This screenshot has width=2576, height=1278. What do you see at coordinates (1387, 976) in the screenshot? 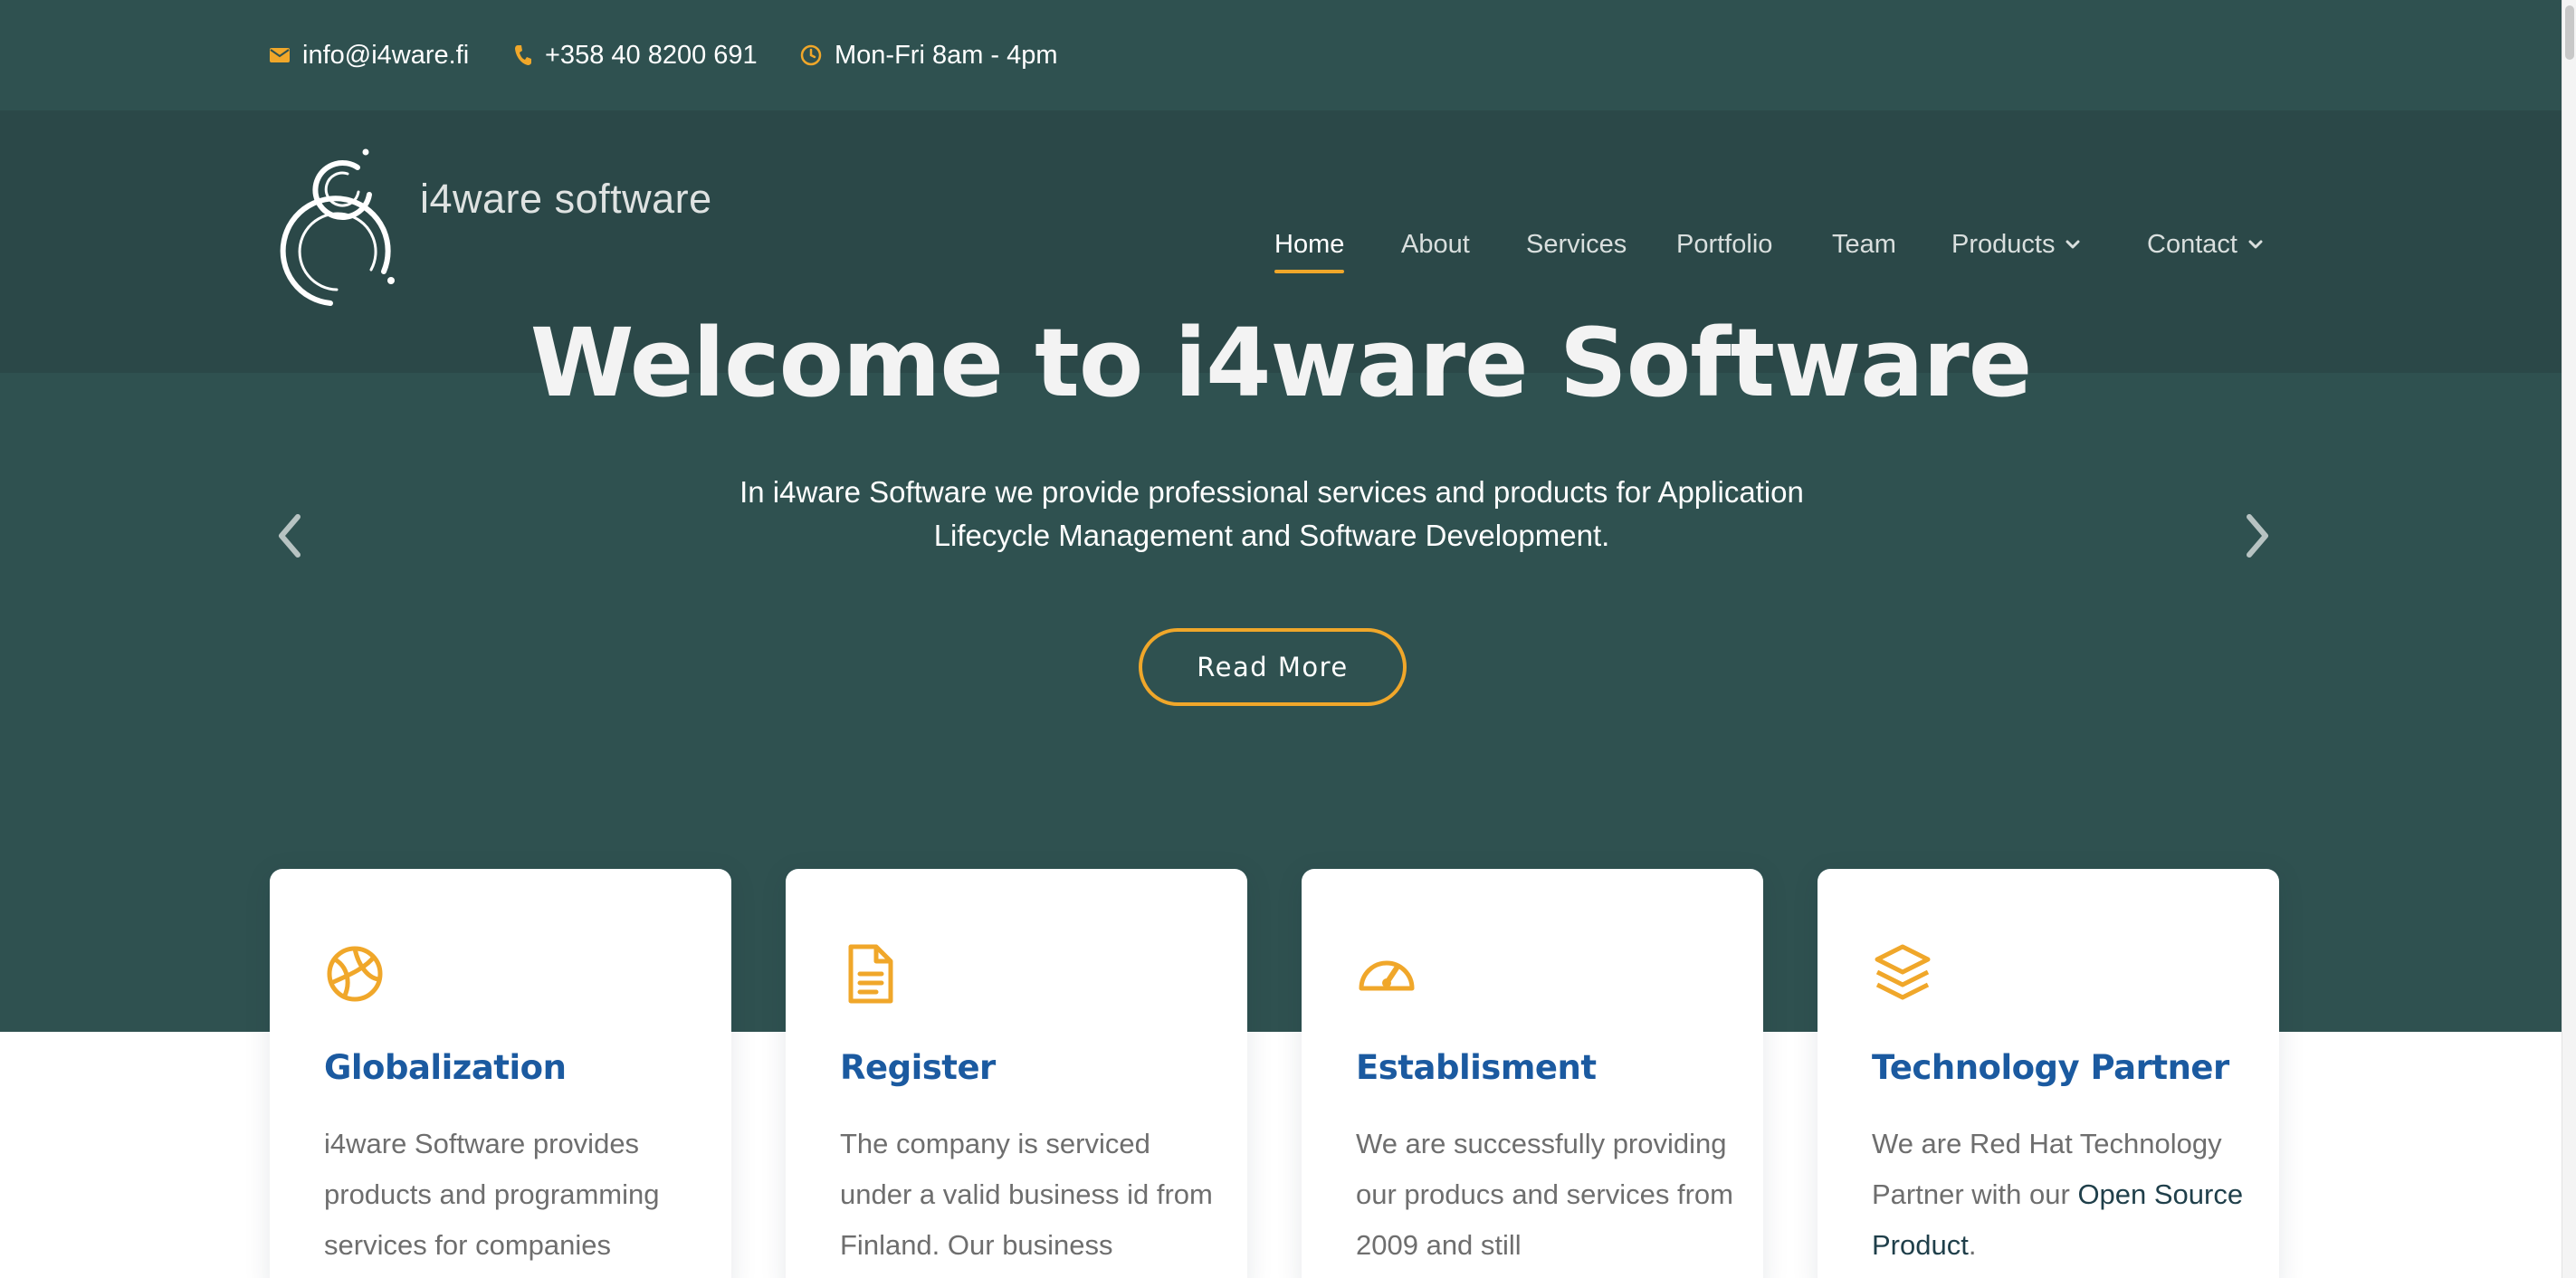
I see `speedometer-icon` at bounding box center [1387, 976].